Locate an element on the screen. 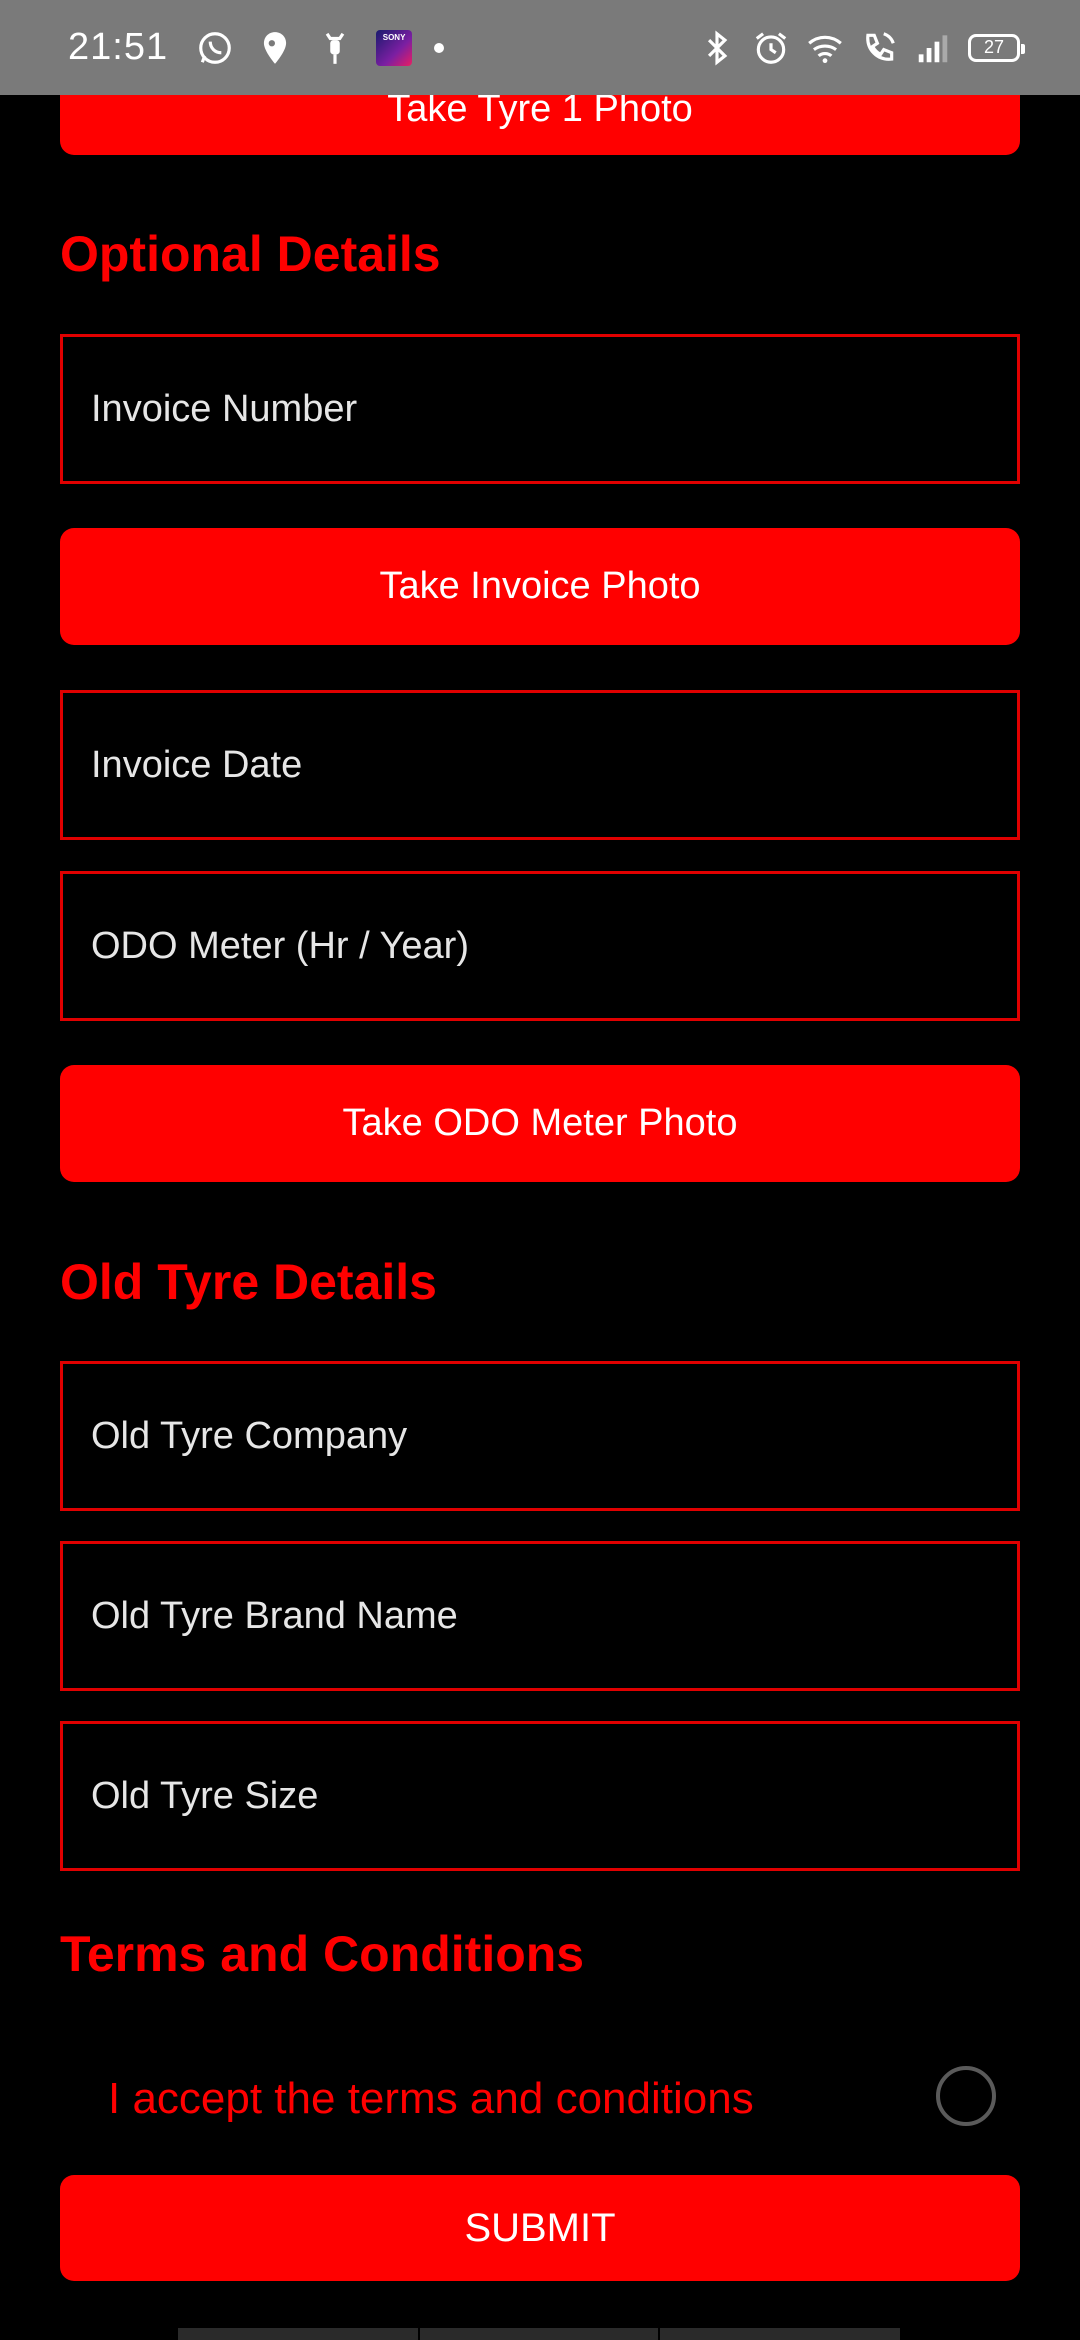 The image size is (1080, 2340). invoice-number-input is located at coordinates (554, 409).